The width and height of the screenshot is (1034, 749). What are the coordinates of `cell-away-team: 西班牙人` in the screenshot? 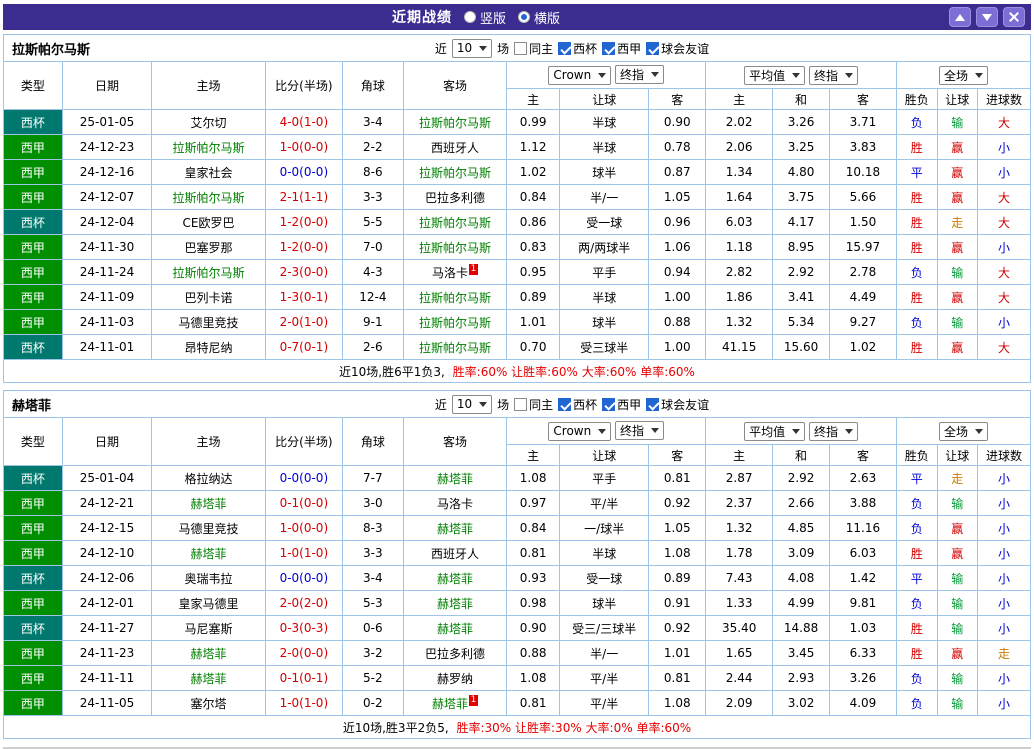 It's located at (455, 147).